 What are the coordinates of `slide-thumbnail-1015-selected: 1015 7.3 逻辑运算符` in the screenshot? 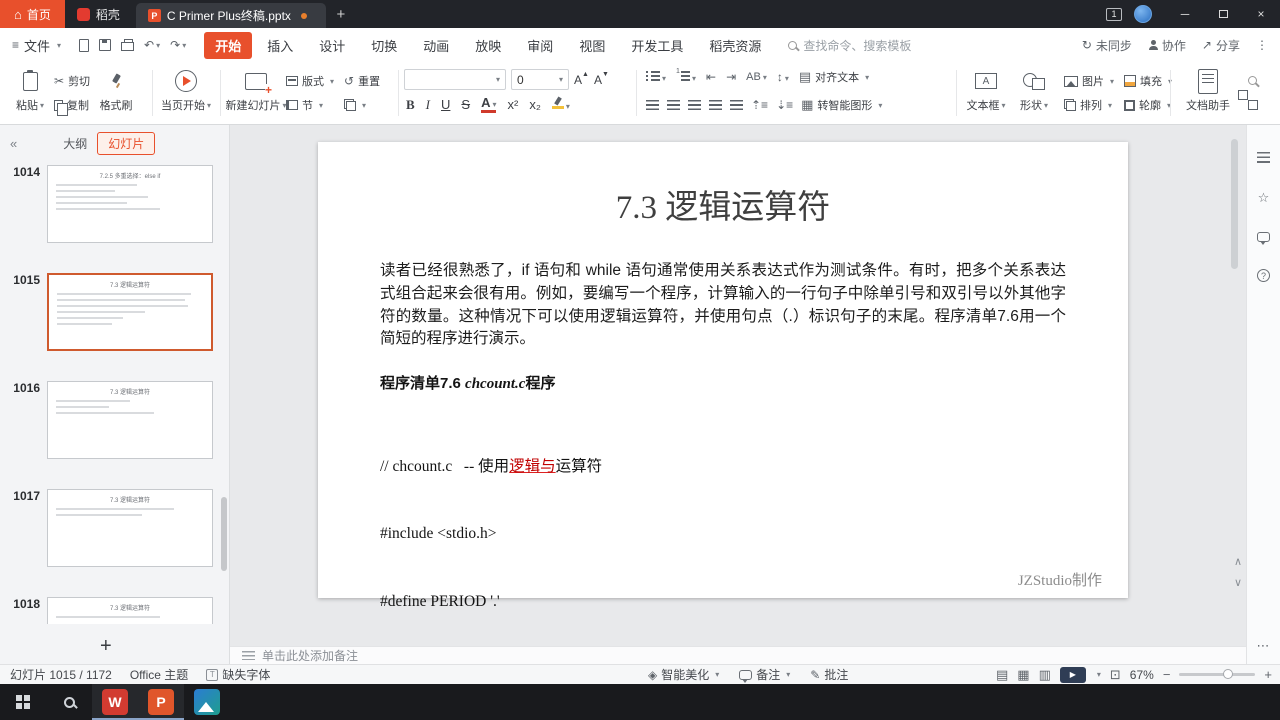 It's located at (114, 312).